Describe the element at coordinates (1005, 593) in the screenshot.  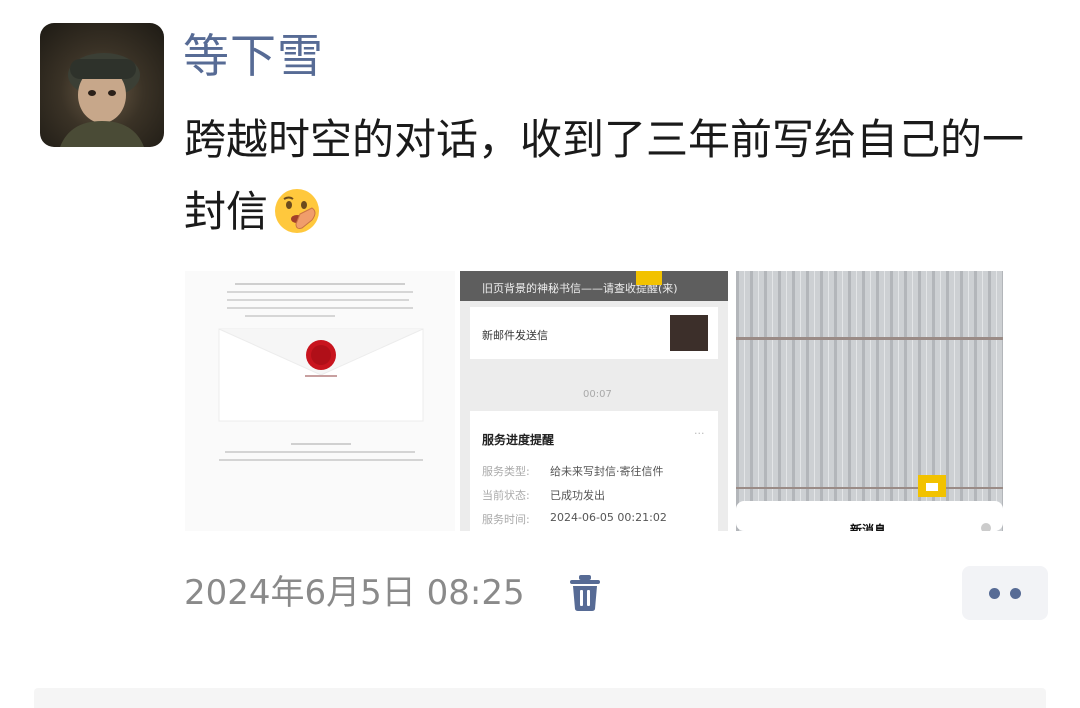
I see `more-actions-button` at that location.